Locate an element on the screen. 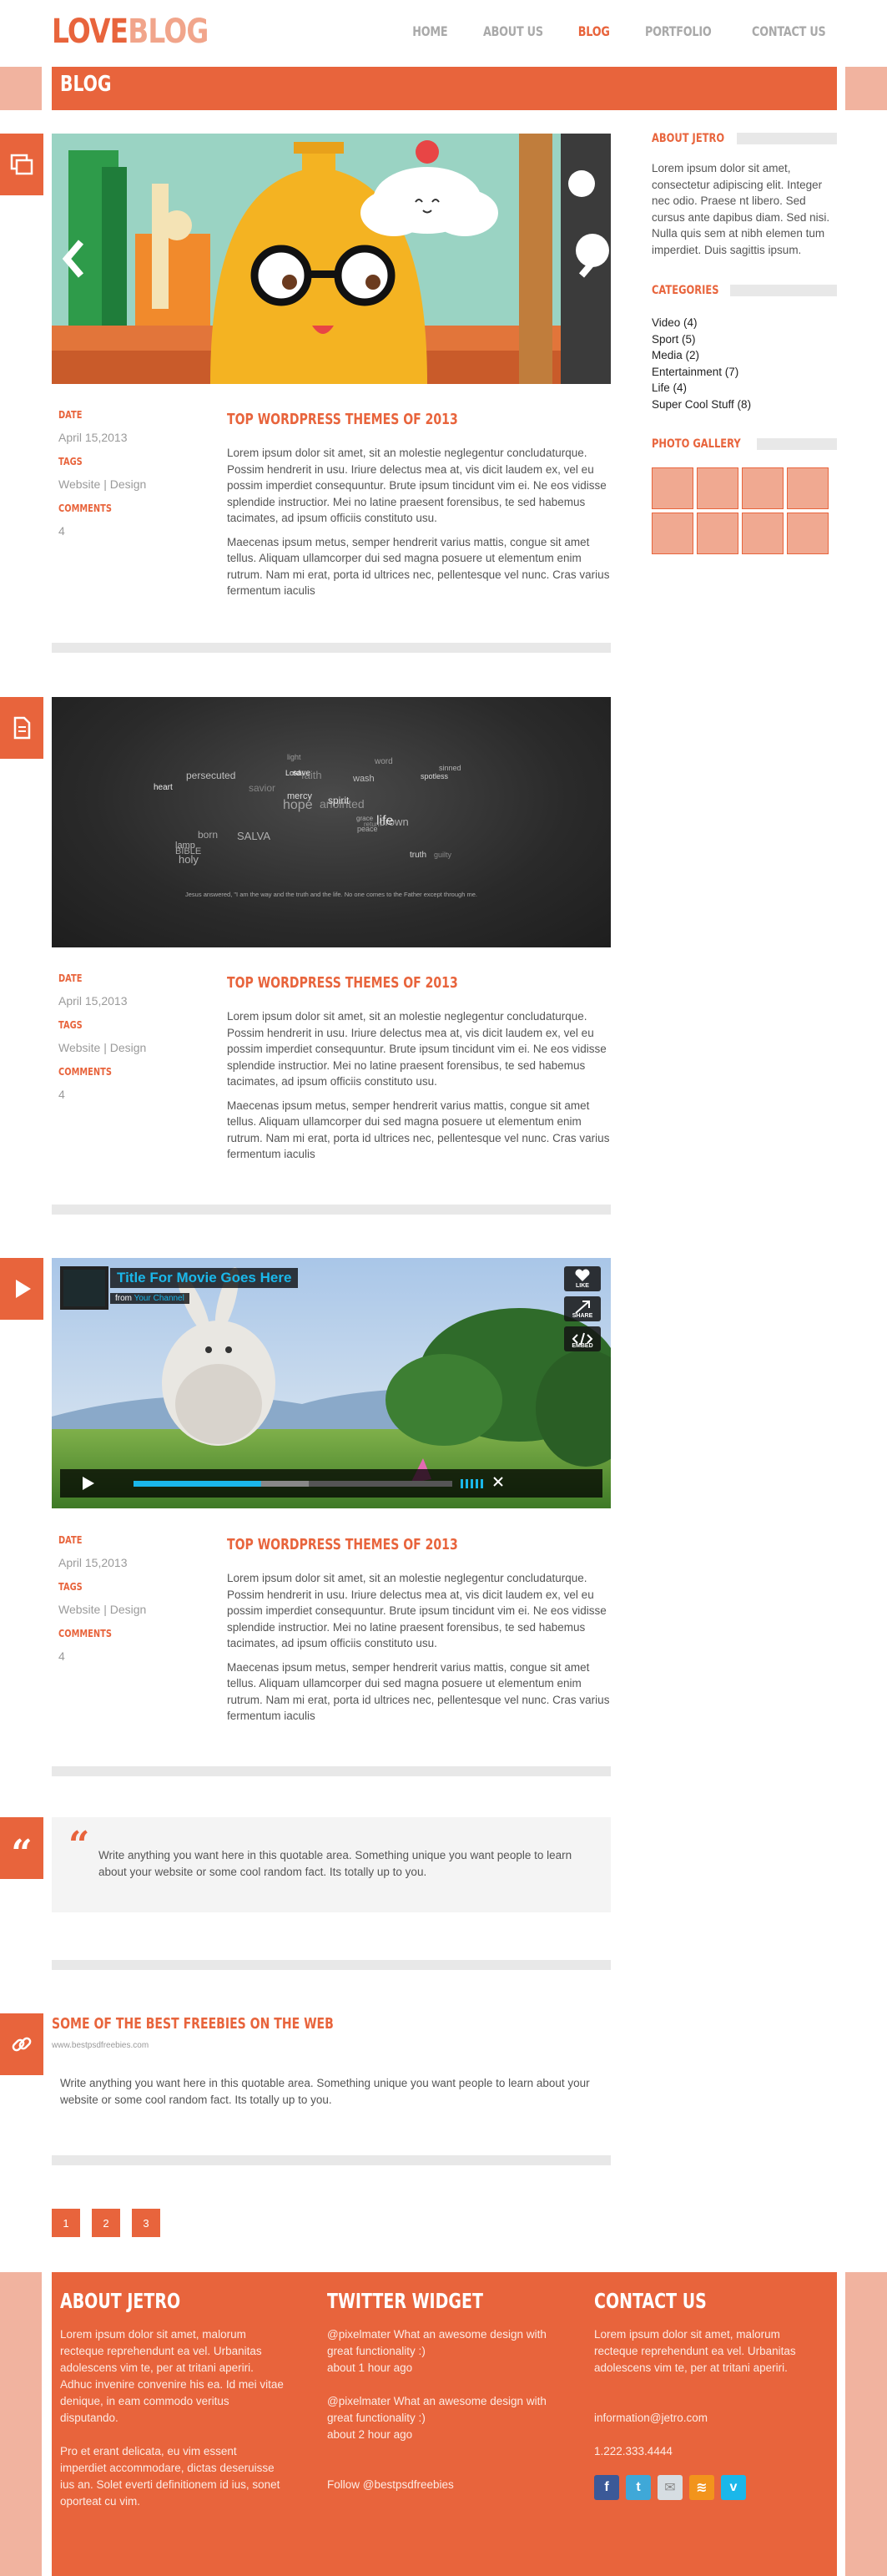 This screenshot has width=887, height=2576. wordcloud-word: mercy is located at coordinates (299, 796).